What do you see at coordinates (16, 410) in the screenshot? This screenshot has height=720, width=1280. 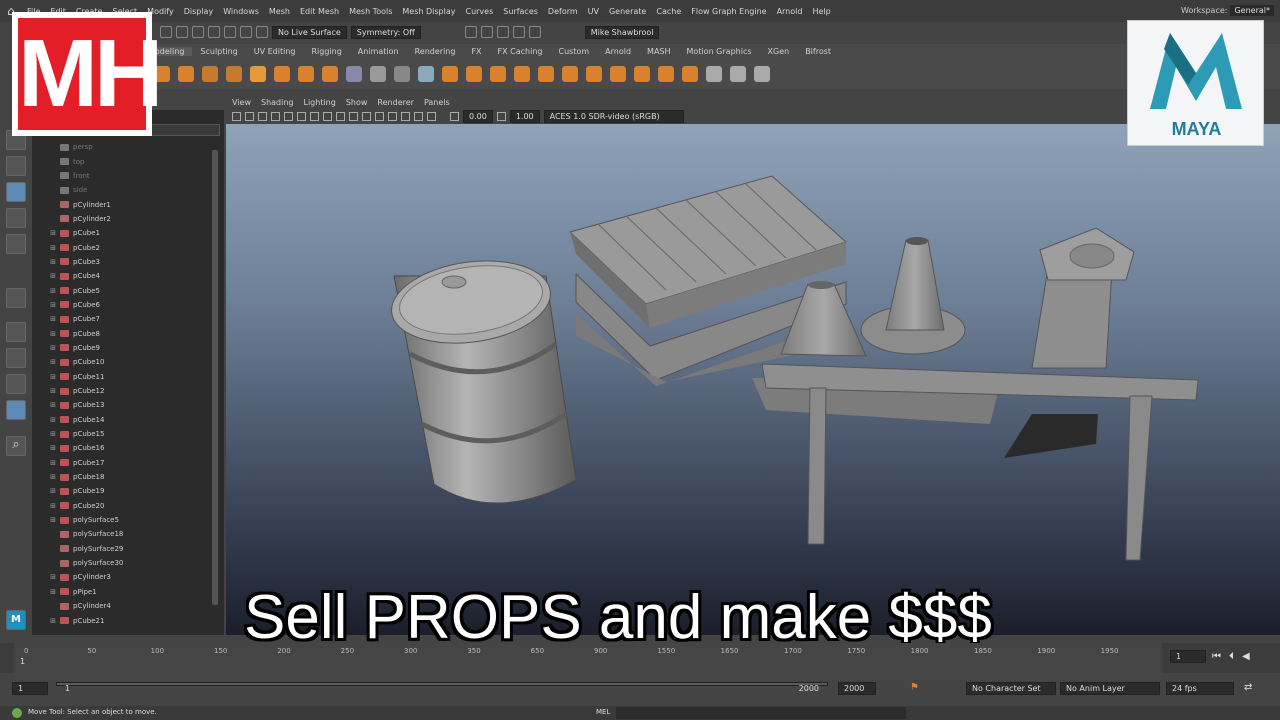 I see `outliner-layout-icon` at bounding box center [16, 410].